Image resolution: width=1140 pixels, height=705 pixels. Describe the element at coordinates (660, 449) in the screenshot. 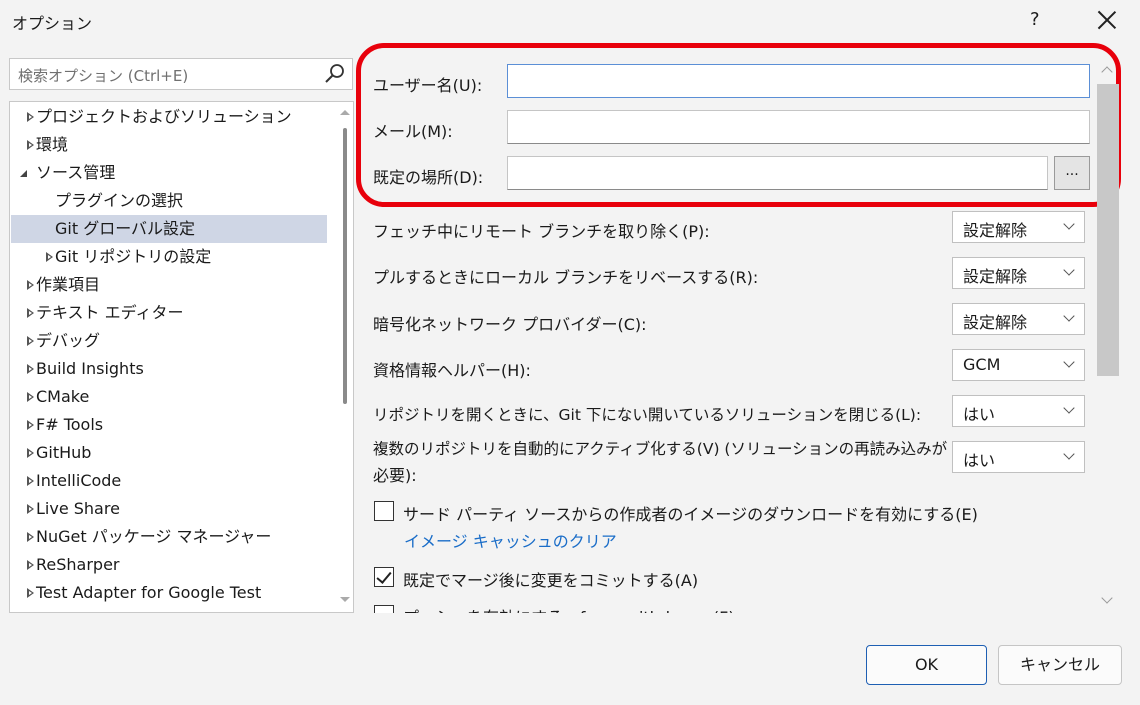

I see `auto-activate-label-line1: 複数のリポジトリを自動的にアクティブ化する(V) (ソリューションの再読み込みが` at that location.